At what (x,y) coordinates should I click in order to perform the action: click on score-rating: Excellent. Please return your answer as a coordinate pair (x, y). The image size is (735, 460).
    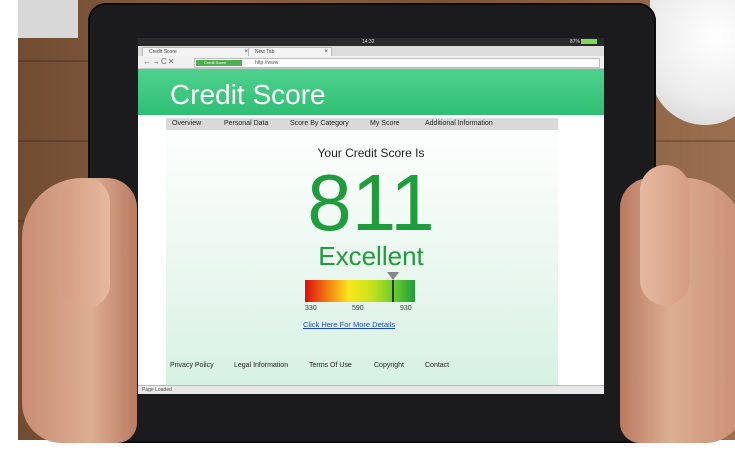
    Looking at the image, I should click on (371, 256).